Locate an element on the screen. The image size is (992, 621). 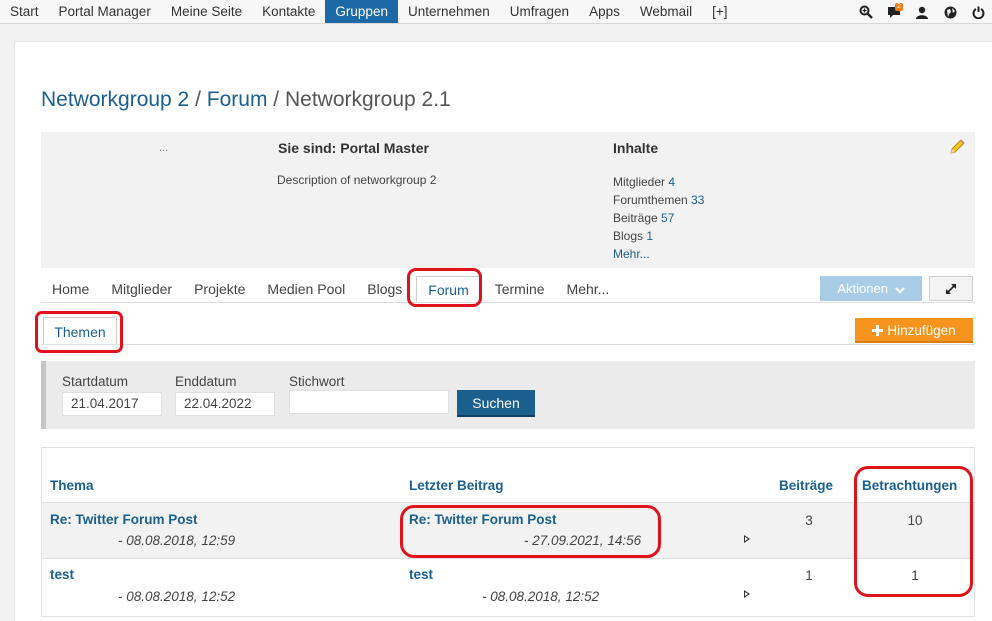
plus-icon is located at coordinates (878, 330).